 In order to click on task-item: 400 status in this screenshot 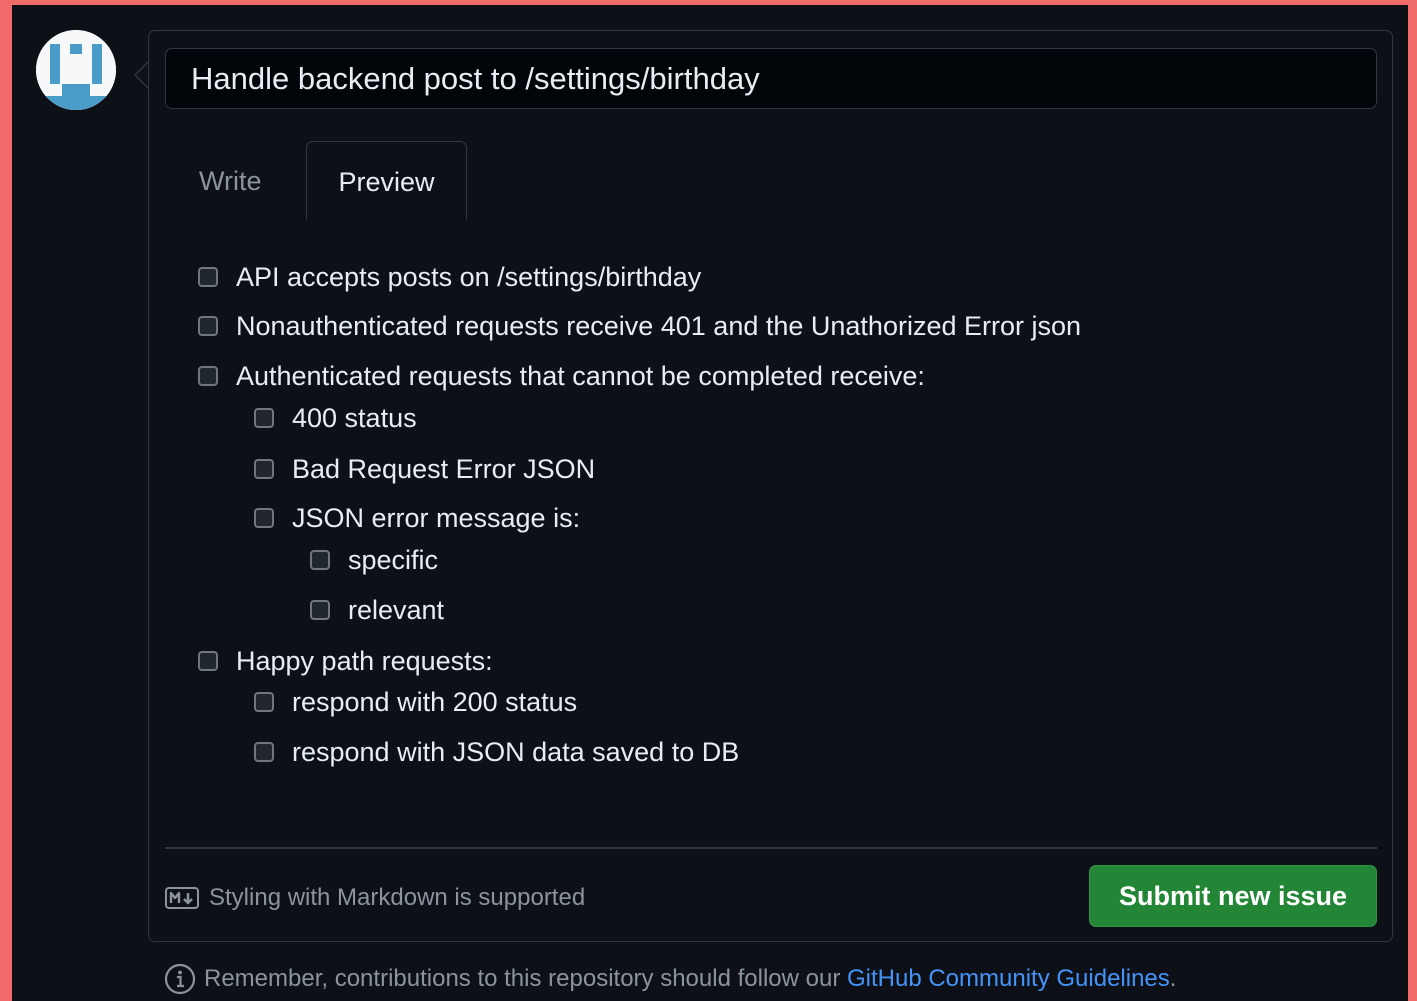, I will do `click(335, 418)`.